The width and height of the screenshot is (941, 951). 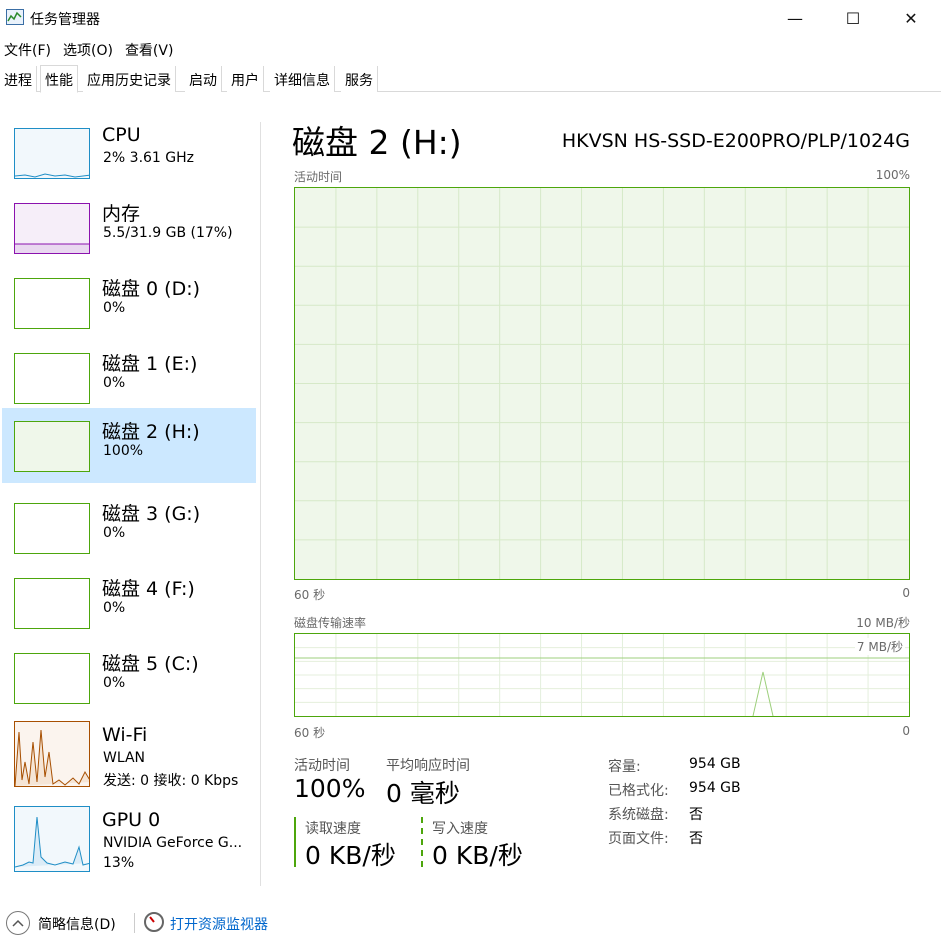 I want to click on sidebar-item-cpu: CPU 2% 3.61 GHz, so click(x=129, y=152).